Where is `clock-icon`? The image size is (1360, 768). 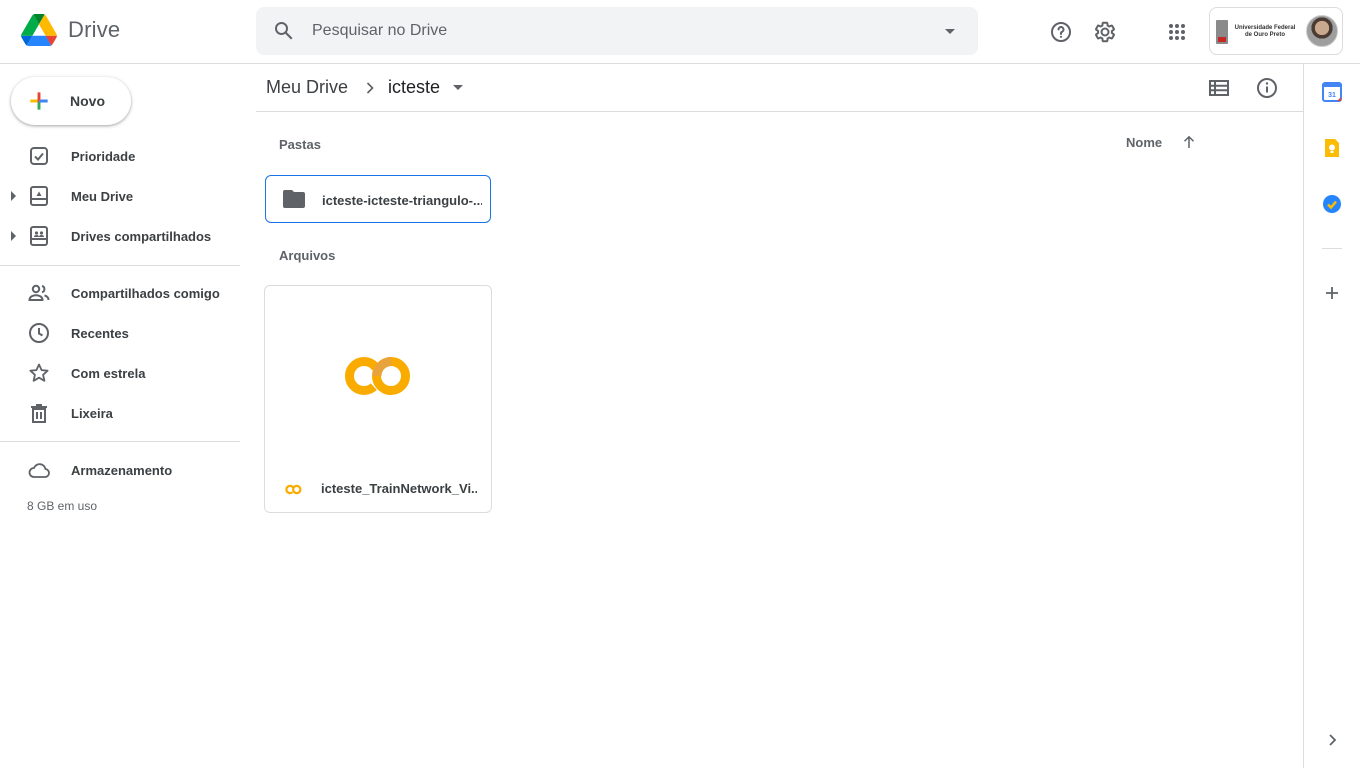
clock-icon is located at coordinates (39, 333).